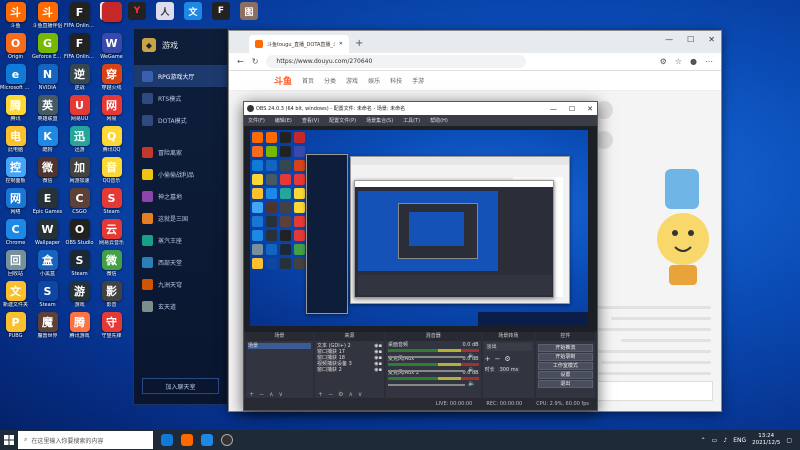 The image size is (800, 450). What do you see at coordinates (508, 347) in the screenshot?
I see `transition-select: 淡出` at bounding box center [508, 347].